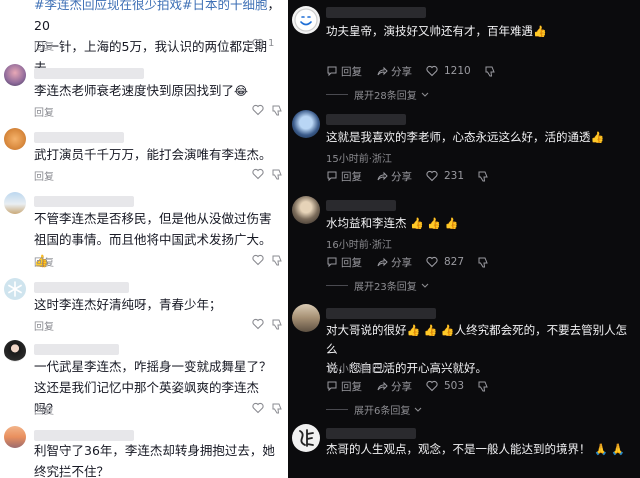 This screenshot has width=640, height=478. Describe the element at coordinates (454, 262) in the screenshot. I see `like-count: 827` at that location.